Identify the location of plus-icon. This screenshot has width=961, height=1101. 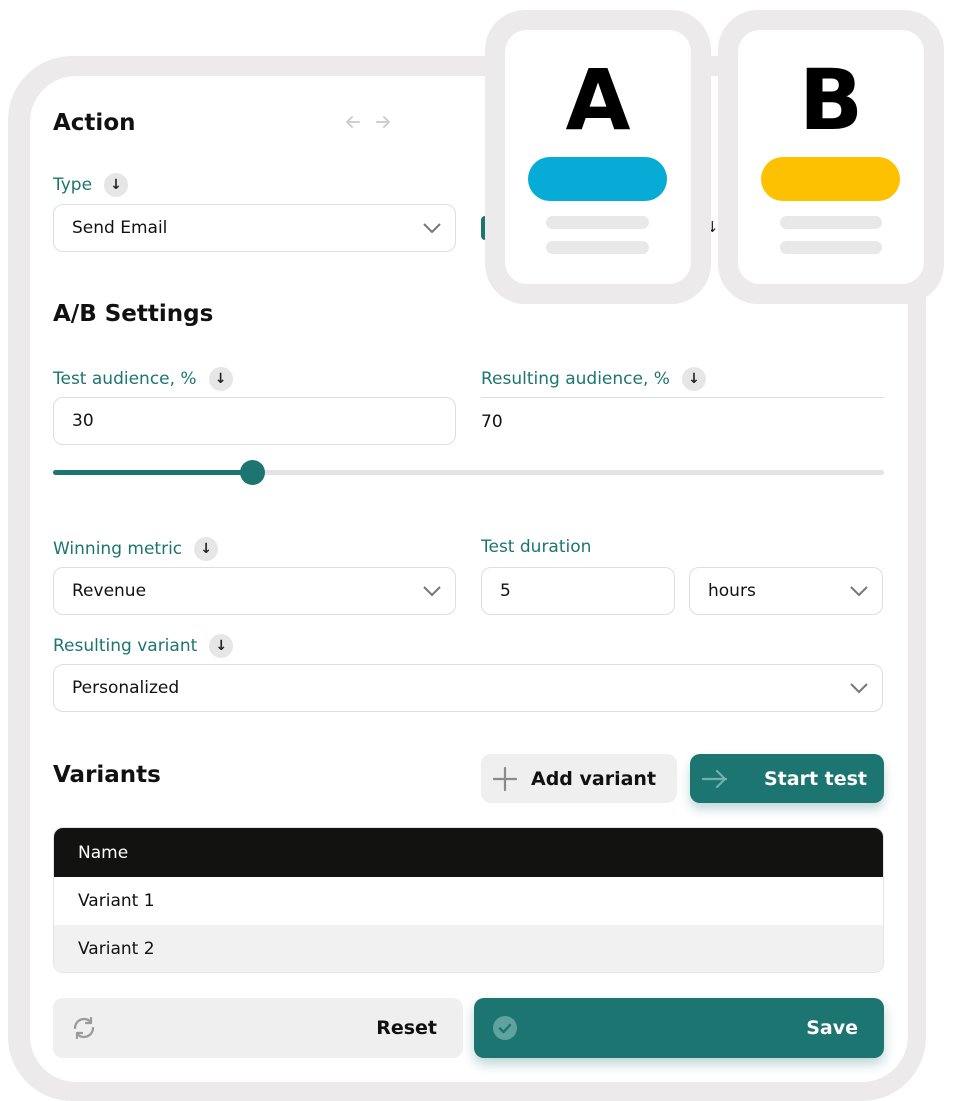
(505, 778).